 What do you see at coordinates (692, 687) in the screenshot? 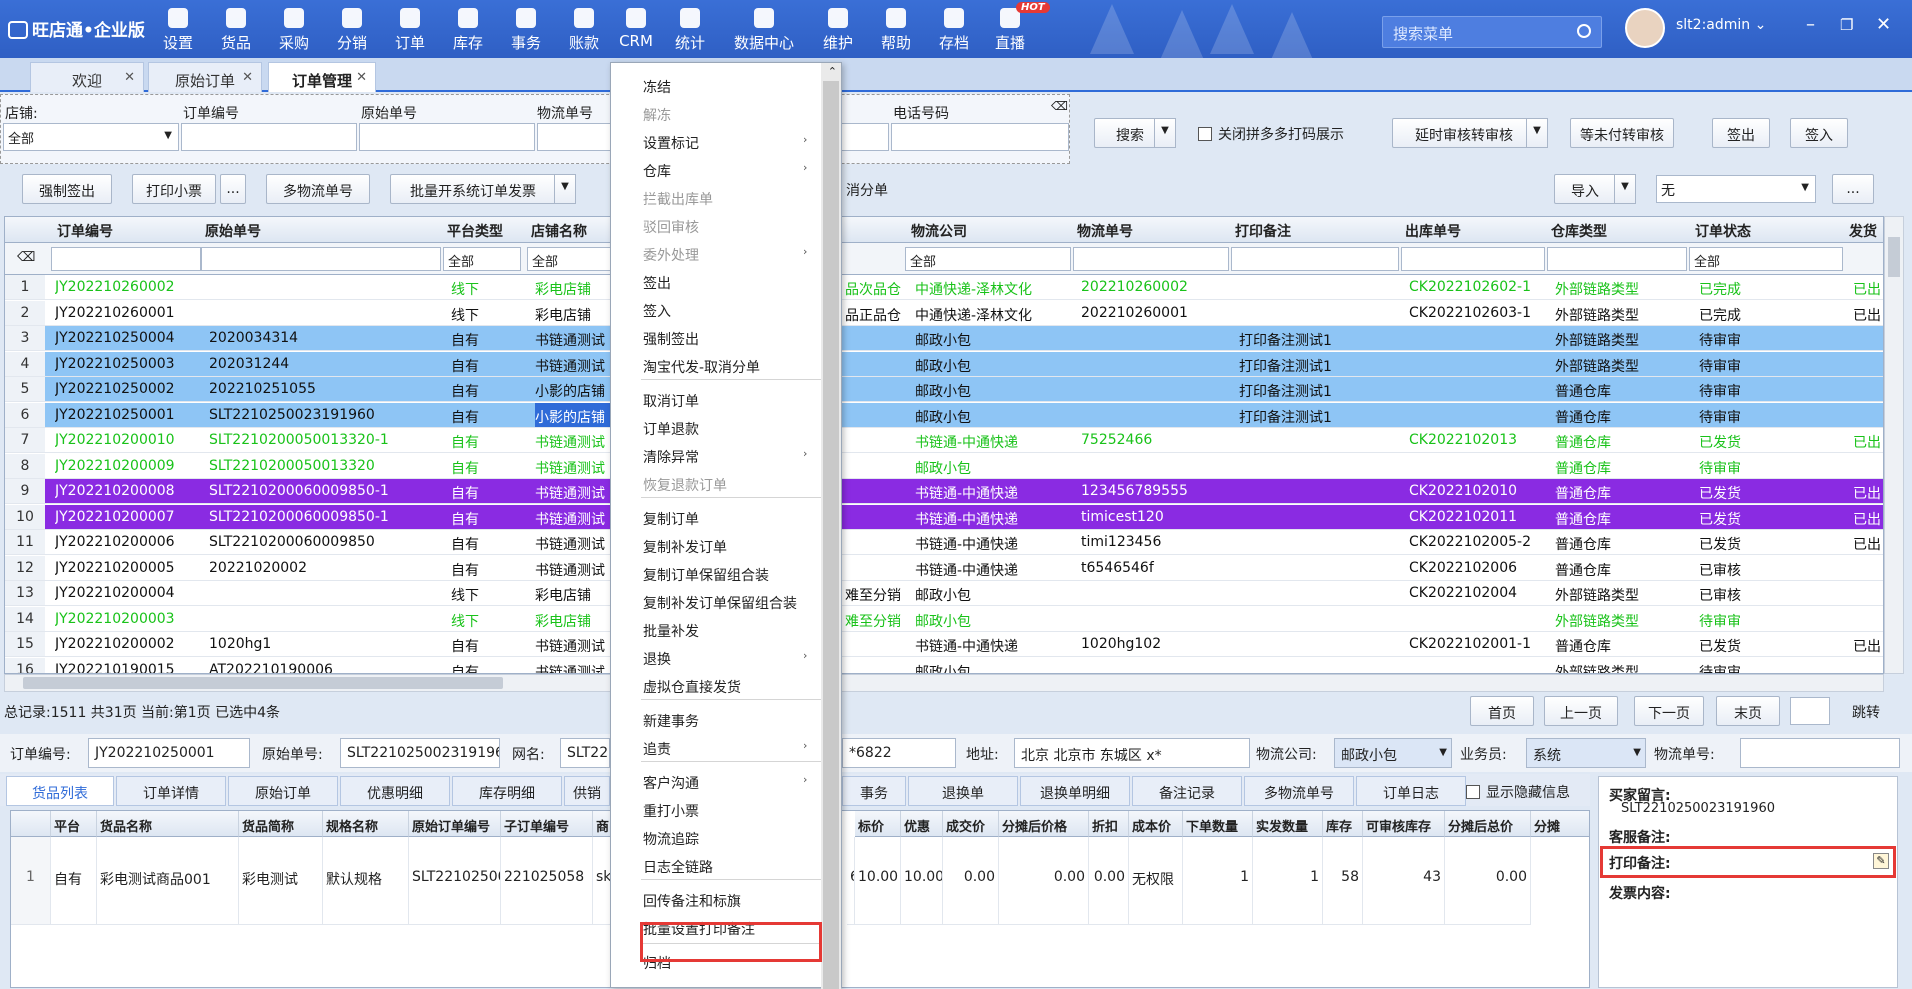
I see `menu-item: 虚拟仓直接发货` at bounding box center [692, 687].